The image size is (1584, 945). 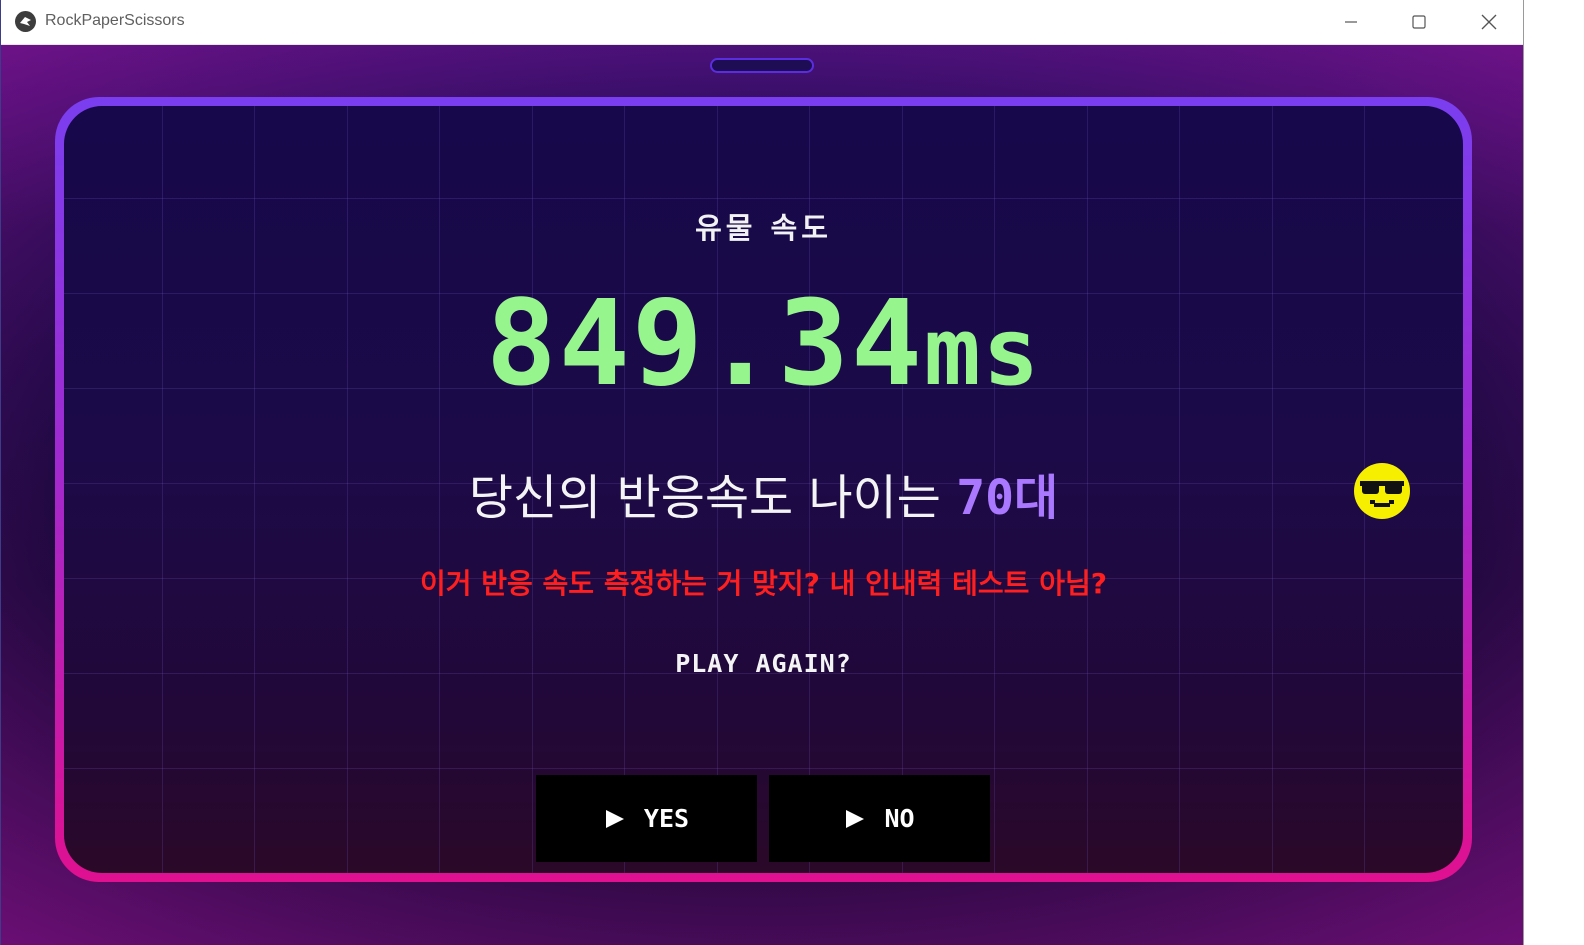 I want to click on minimize-icon, so click(x=1351, y=22).